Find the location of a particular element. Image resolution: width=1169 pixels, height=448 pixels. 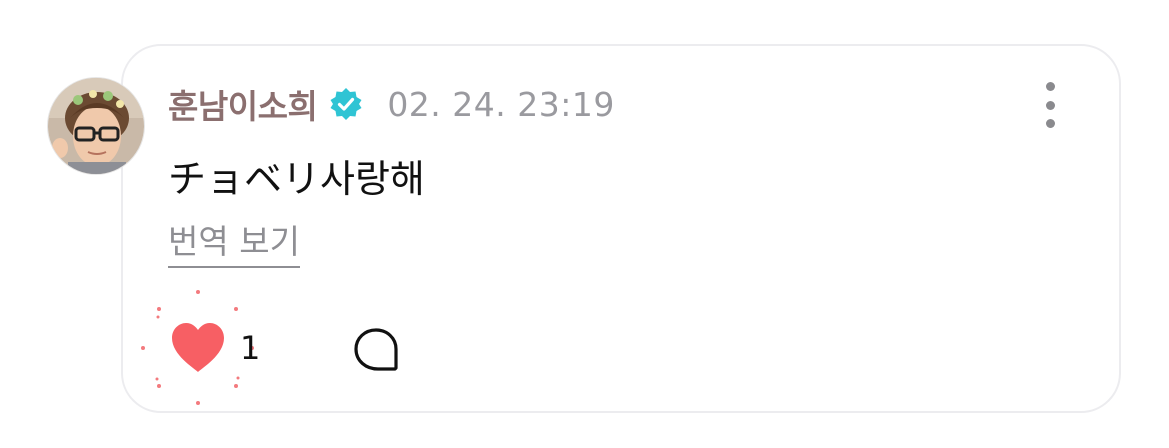

translate-link: 번역 보기 is located at coordinates (234, 245).